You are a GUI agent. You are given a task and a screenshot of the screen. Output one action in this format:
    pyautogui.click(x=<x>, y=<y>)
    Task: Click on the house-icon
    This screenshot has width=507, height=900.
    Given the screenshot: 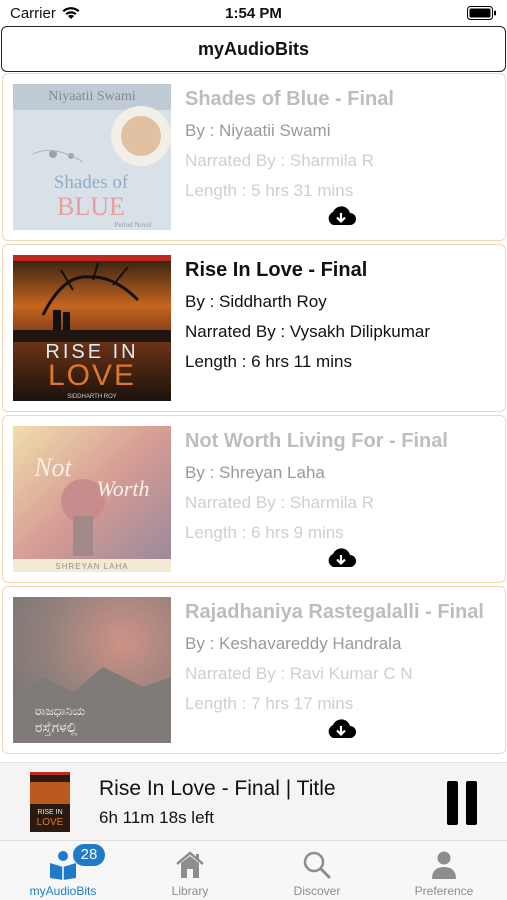 What is the action you would take?
    pyautogui.click(x=190, y=864)
    